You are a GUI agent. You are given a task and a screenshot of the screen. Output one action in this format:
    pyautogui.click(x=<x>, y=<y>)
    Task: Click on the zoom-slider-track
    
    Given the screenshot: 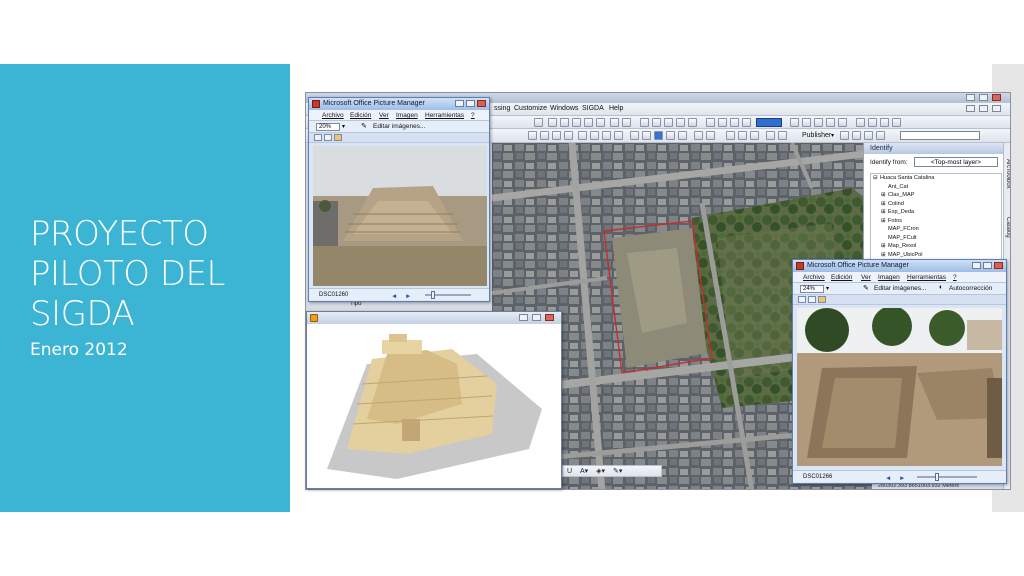 What is the action you would take?
    pyautogui.click(x=947, y=477)
    